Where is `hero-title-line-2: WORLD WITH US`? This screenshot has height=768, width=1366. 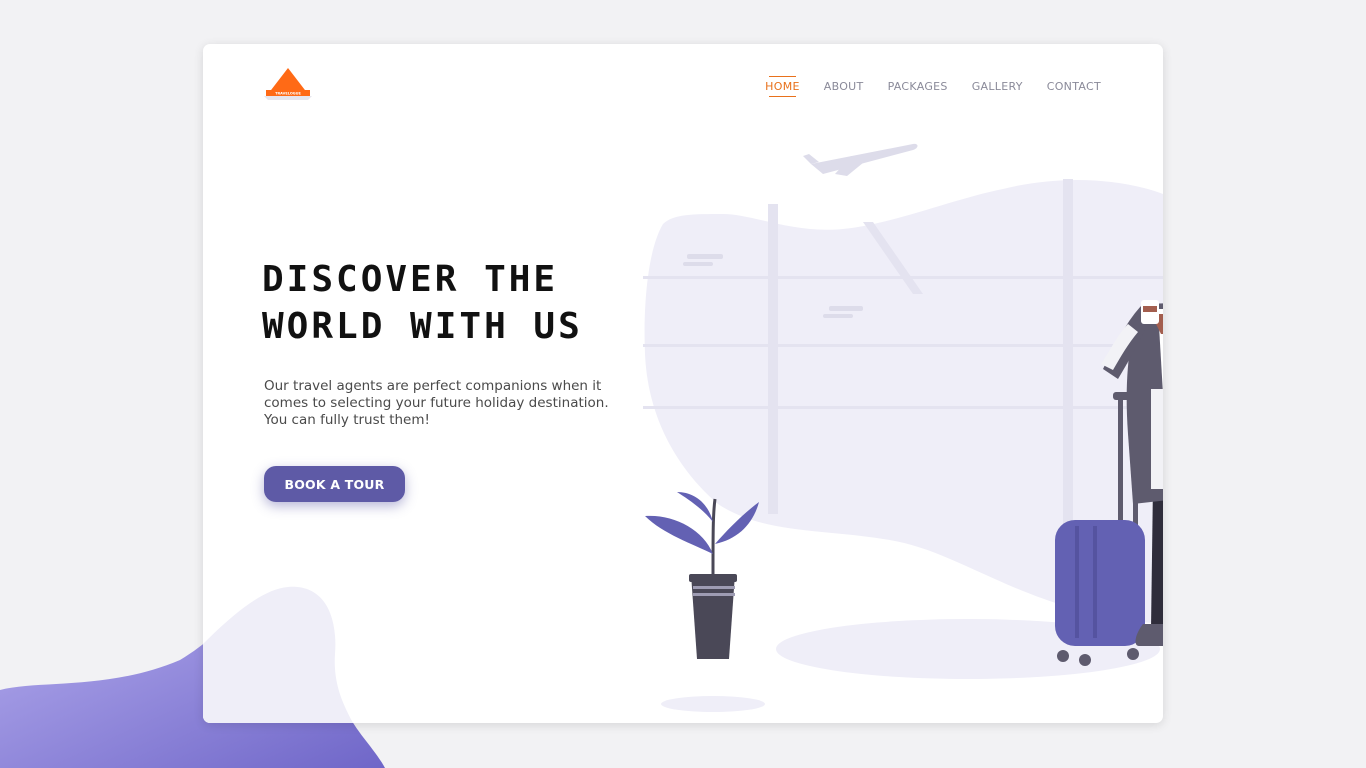 hero-title-line-2: WORLD WITH US is located at coordinates (422, 326).